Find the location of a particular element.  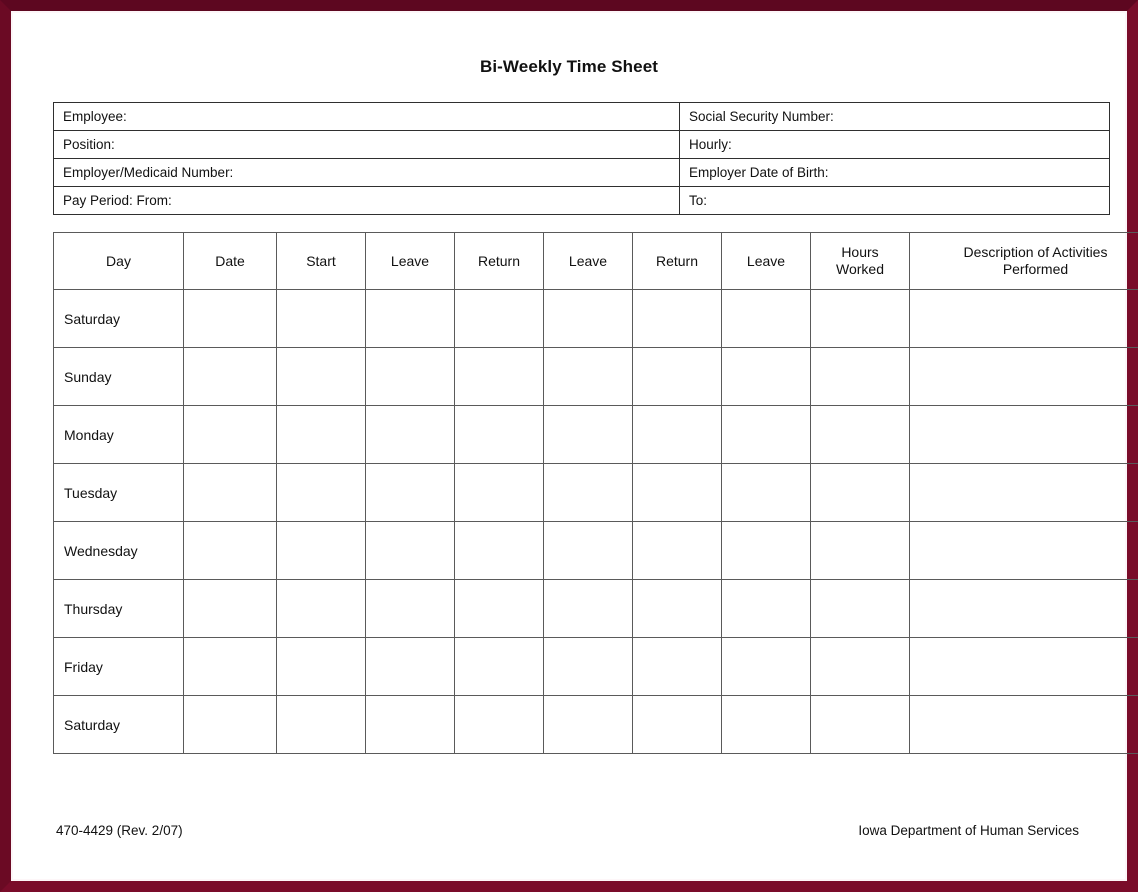

info-field-right: Employer Date of Birth: is located at coordinates (894, 172).